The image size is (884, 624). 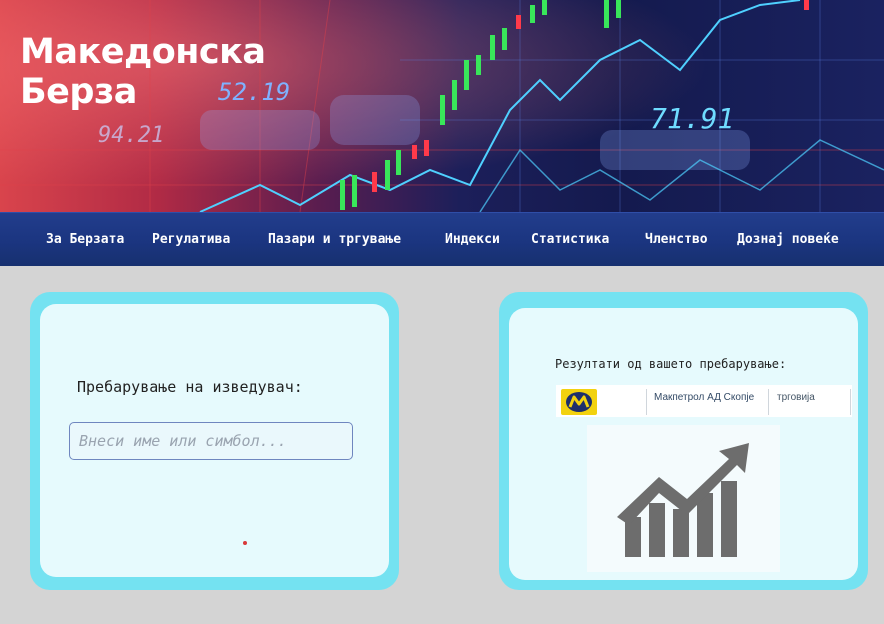 What do you see at coordinates (676, 239) in the screenshot?
I see `nav-item-membership: Членство` at bounding box center [676, 239].